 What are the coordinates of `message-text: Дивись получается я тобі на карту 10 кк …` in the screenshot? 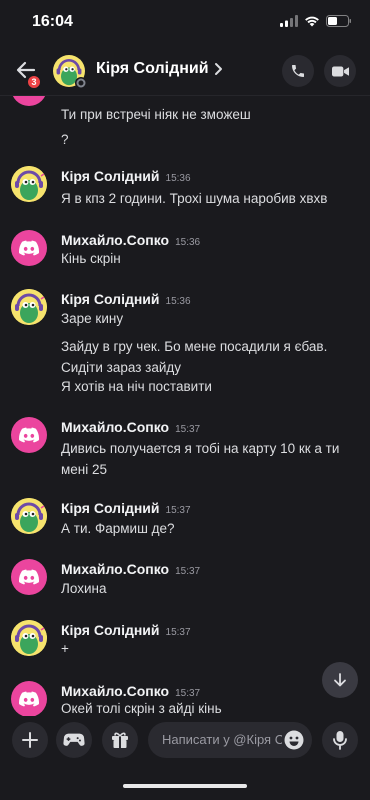 It's located at (211, 459).